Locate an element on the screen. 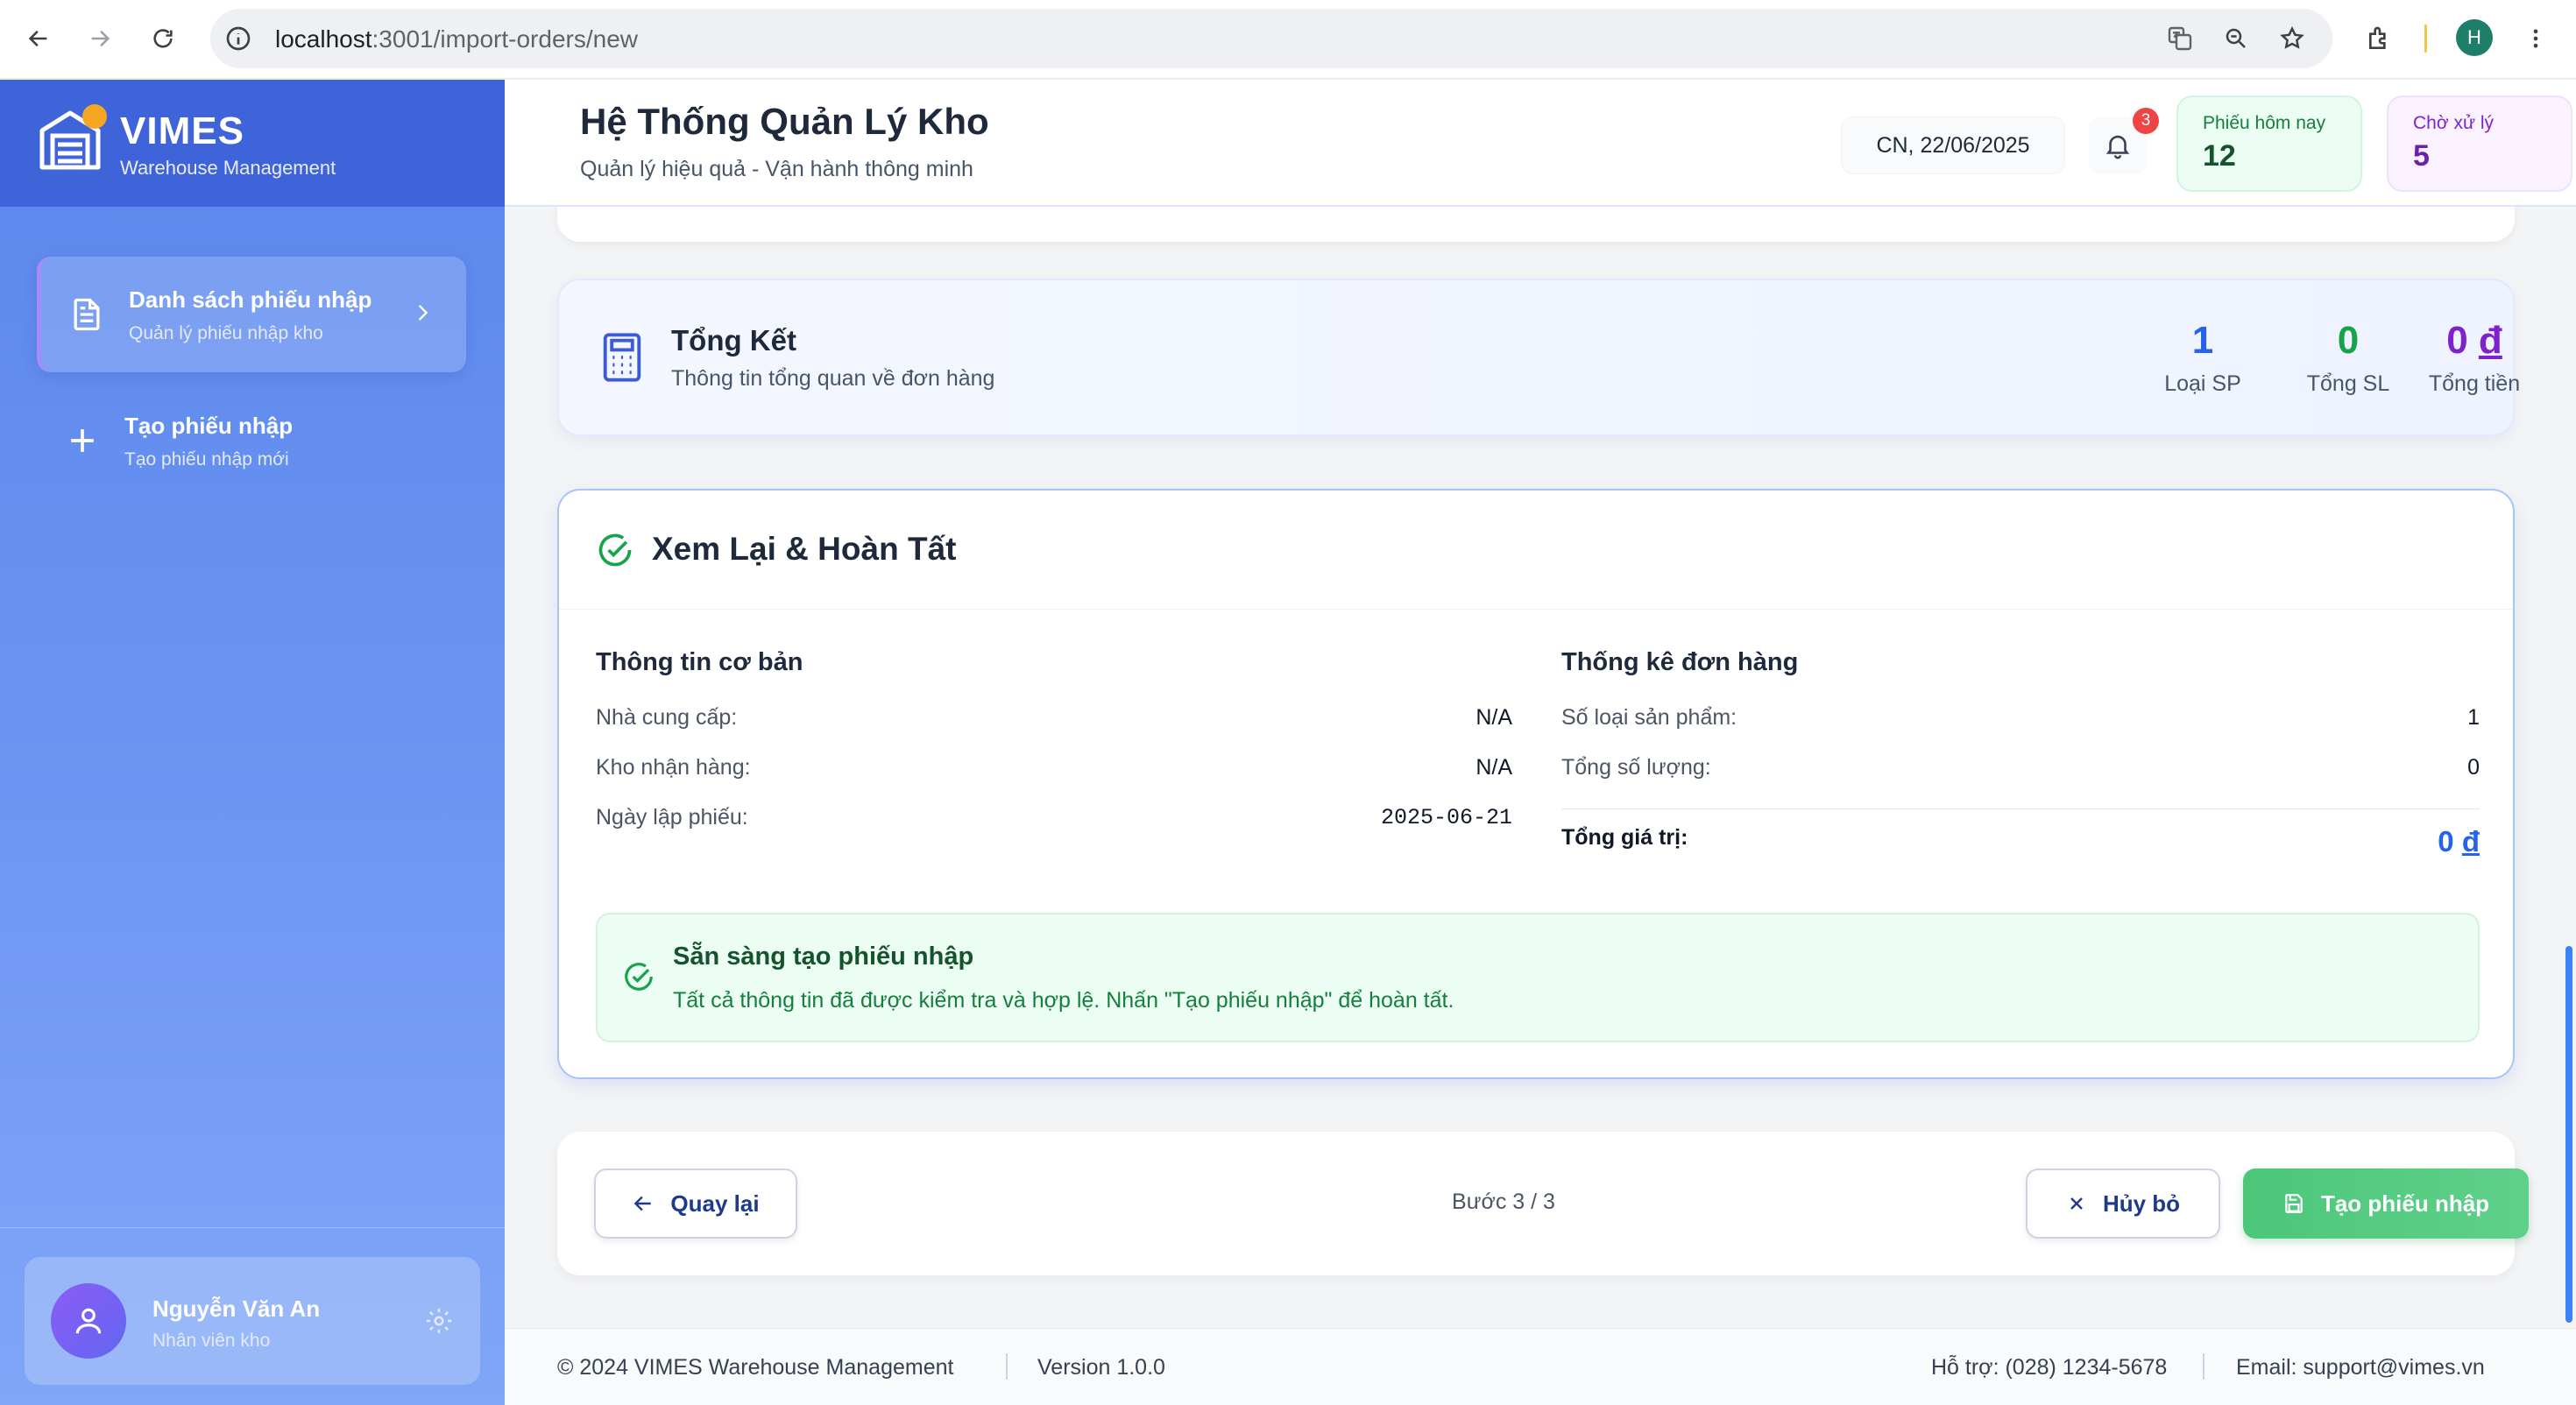 This screenshot has width=2576, height=1405. metric-total-amount: 0 đ Tổng tiền is located at coordinates (2474, 358).